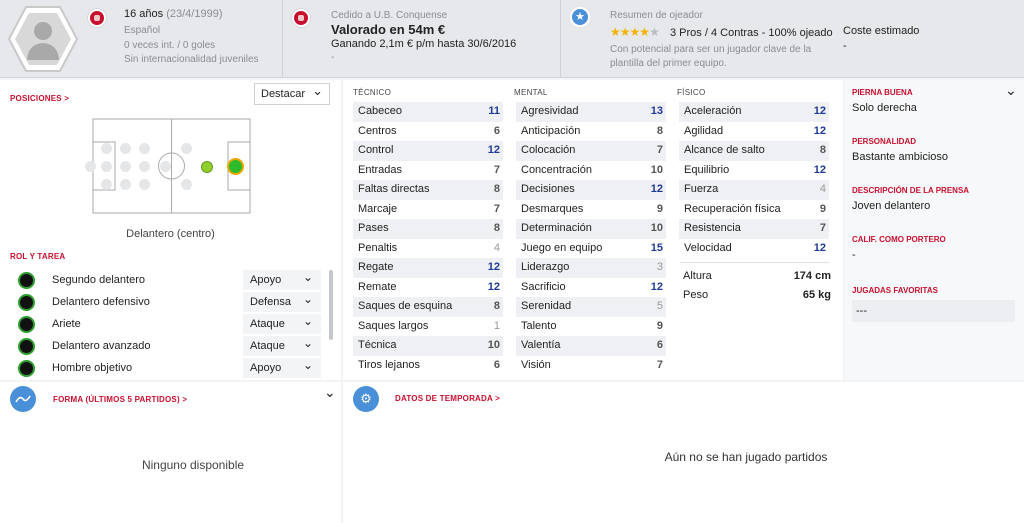 The image size is (1024, 523). What do you see at coordinates (591, 171) in the screenshot?
I see `attribute-row: Concentración 10` at bounding box center [591, 171].